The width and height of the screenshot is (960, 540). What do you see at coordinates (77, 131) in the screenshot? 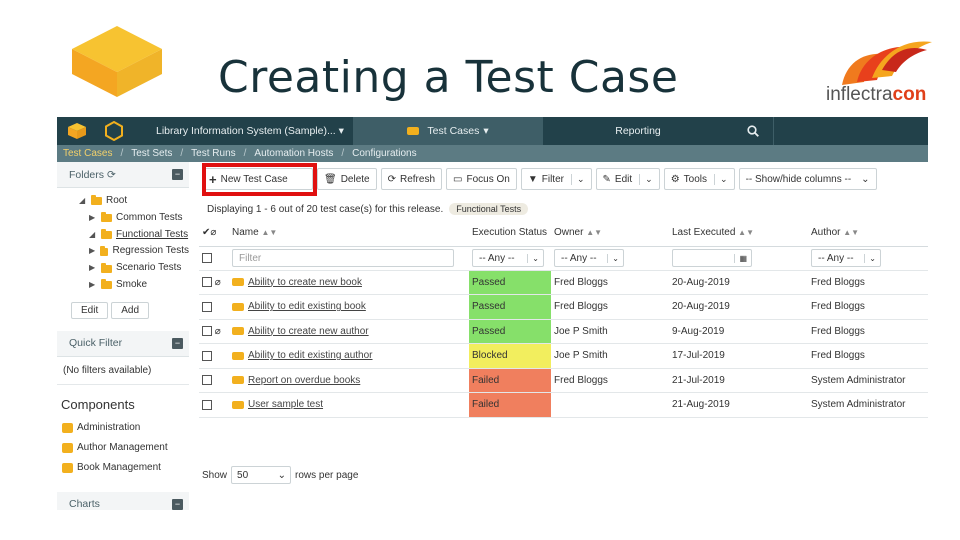
I see `spira-logo-icon` at bounding box center [77, 131].